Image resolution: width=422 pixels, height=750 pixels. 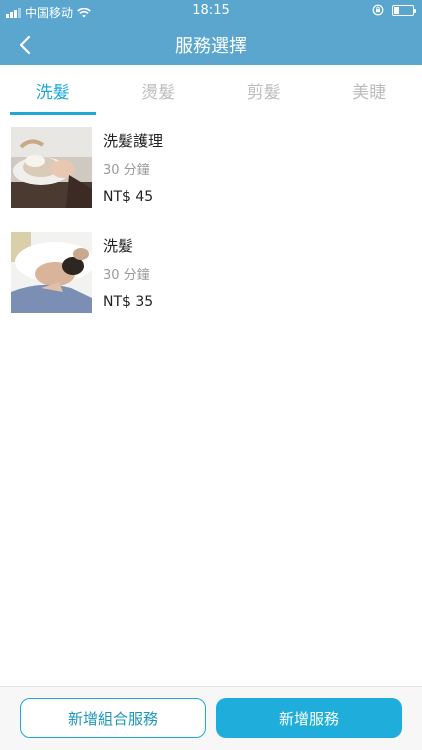 What do you see at coordinates (128, 197) in the screenshot?
I see `service-price: NT$ 45` at bounding box center [128, 197].